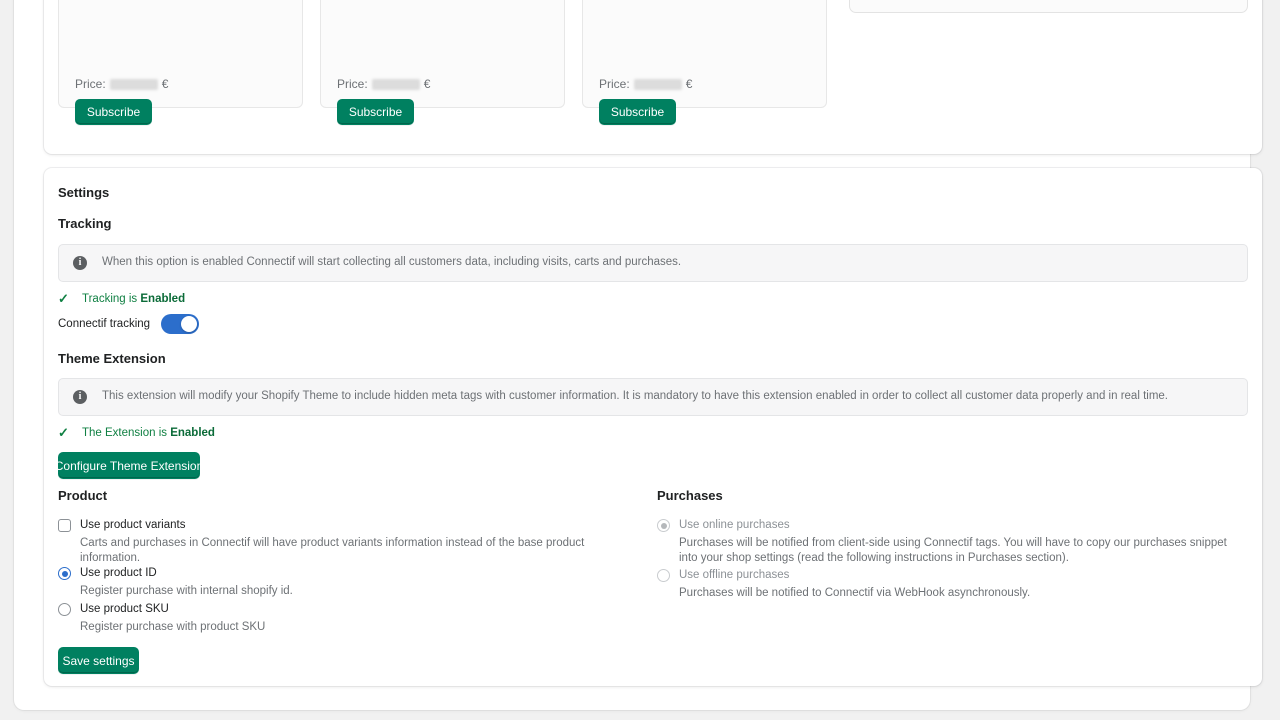  Describe the element at coordinates (163, 298) in the screenshot. I see `tracking-status-state: Enabled` at that location.